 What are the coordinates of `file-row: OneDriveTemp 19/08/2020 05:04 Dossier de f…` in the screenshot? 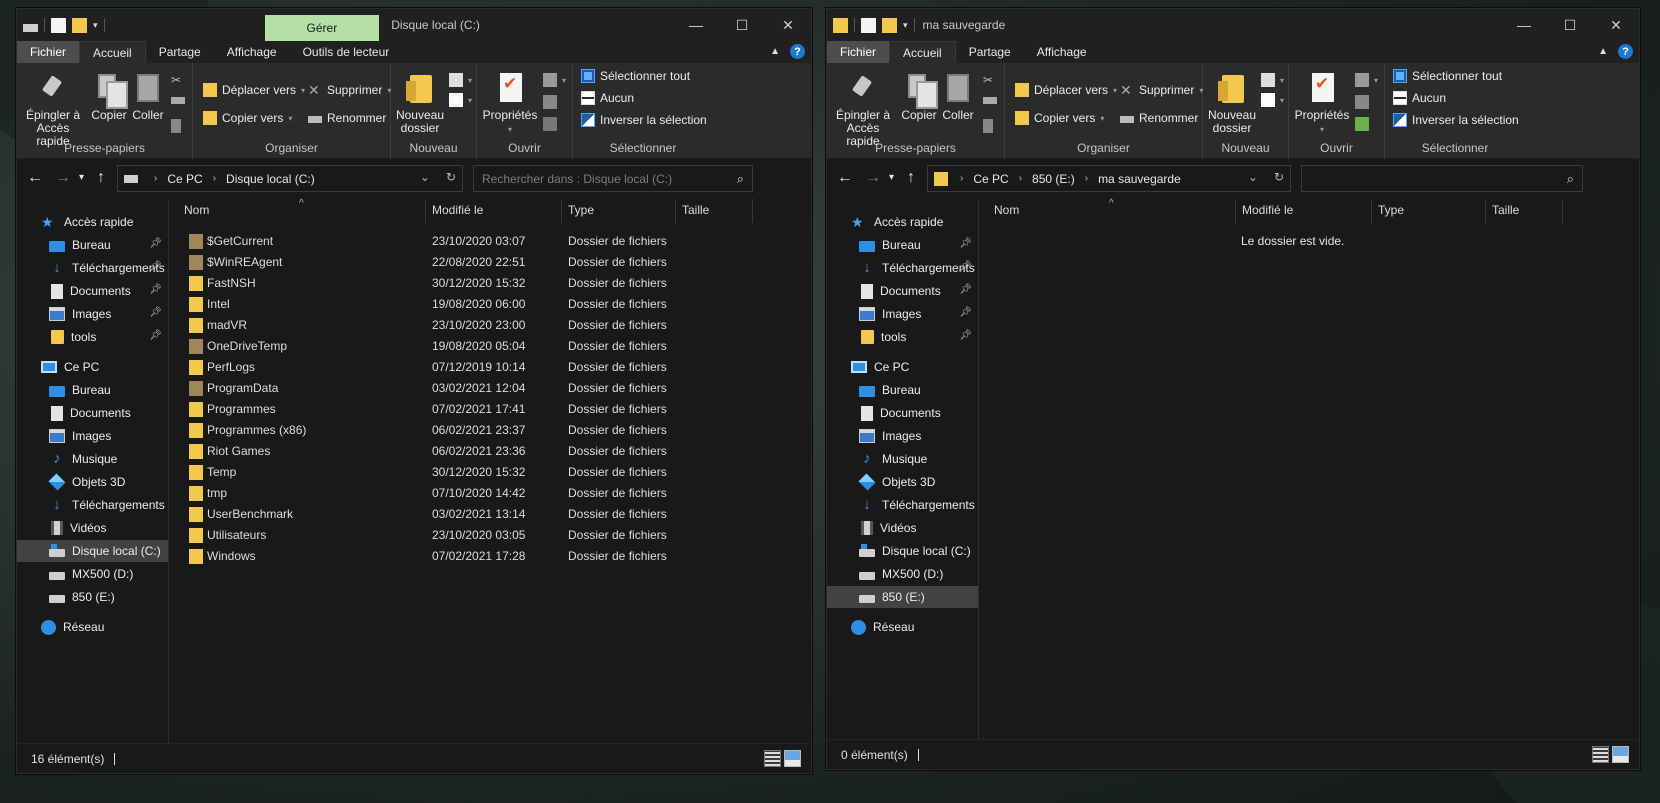 It's located at (469, 346).